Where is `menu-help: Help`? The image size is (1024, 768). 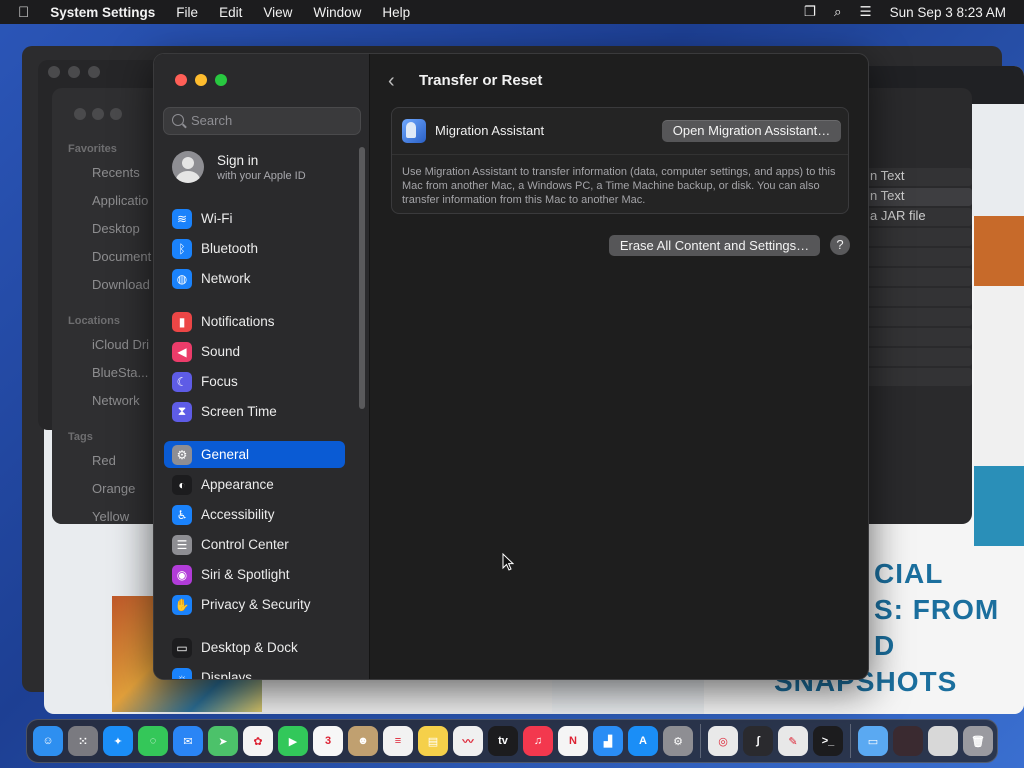 menu-help: Help is located at coordinates (396, 12).